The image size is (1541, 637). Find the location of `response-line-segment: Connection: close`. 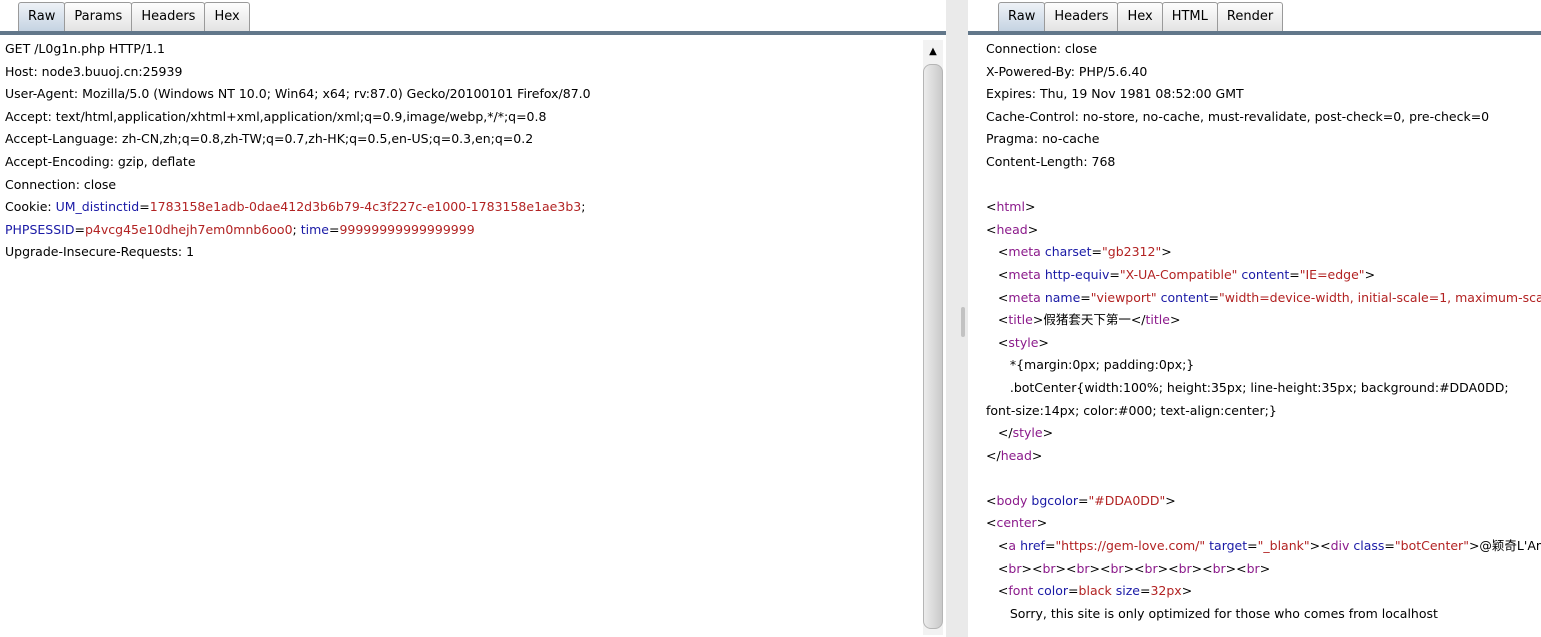

response-line-segment: Connection: close is located at coordinates (1042, 48).